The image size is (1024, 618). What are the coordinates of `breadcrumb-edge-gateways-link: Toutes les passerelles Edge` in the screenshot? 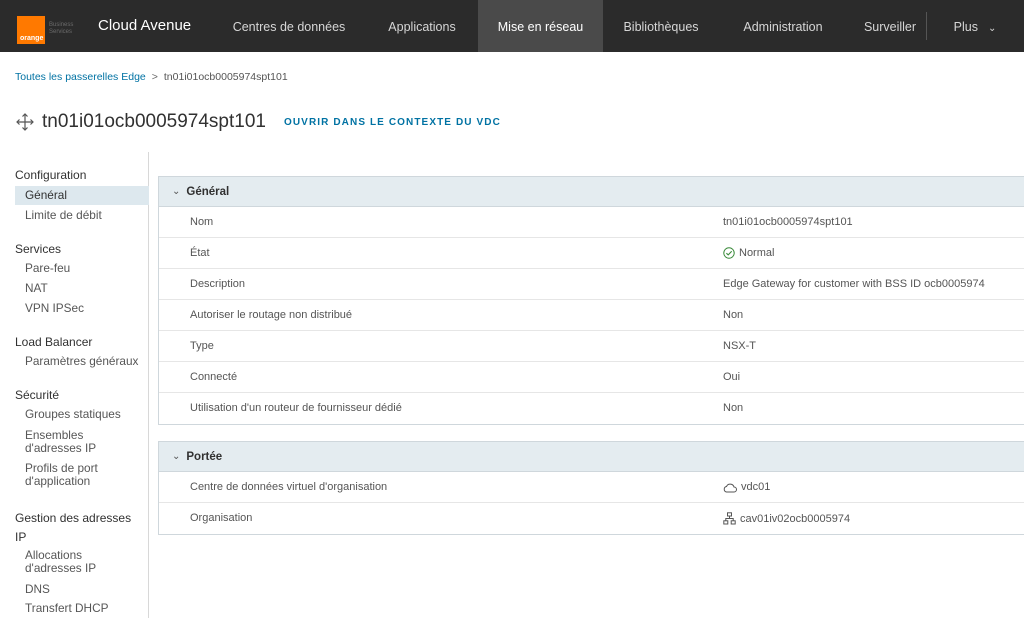 It's located at (80, 77).